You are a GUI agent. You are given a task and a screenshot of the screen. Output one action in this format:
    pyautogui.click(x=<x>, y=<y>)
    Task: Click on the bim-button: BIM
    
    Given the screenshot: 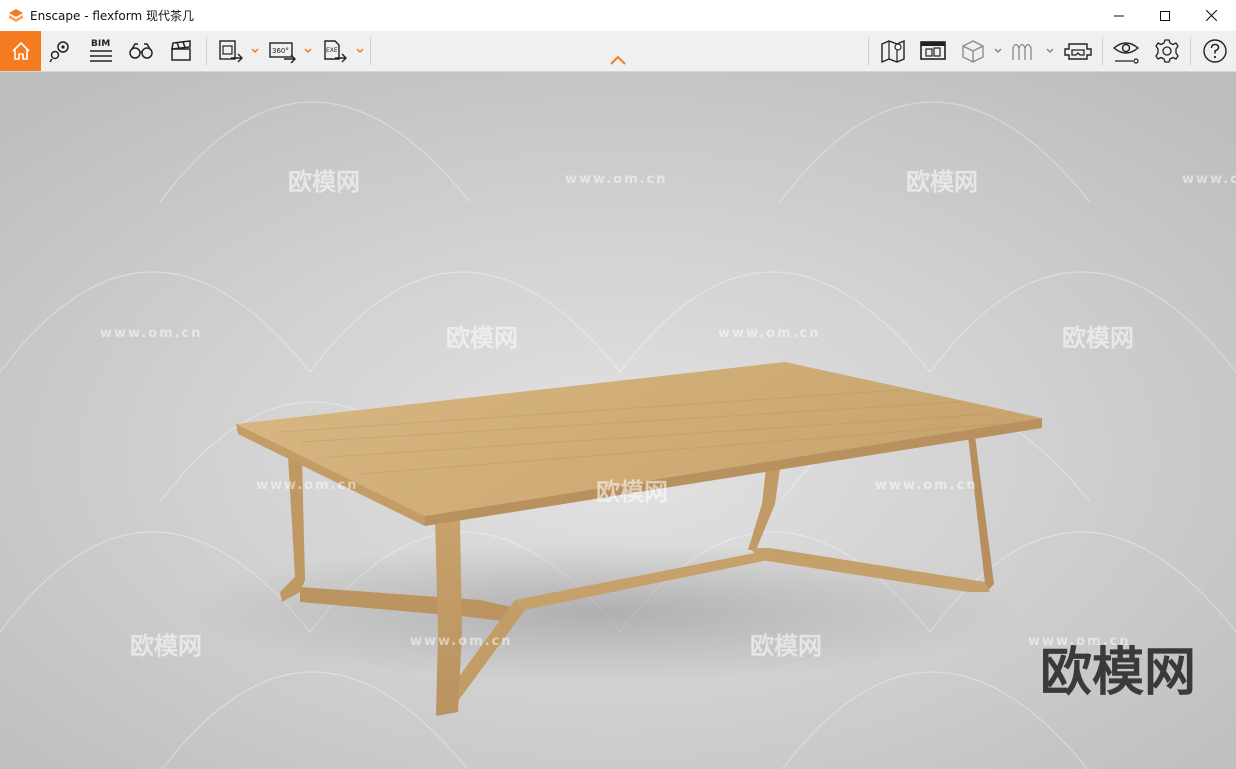 What is the action you would take?
    pyautogui.click(x=101, y=51)
    